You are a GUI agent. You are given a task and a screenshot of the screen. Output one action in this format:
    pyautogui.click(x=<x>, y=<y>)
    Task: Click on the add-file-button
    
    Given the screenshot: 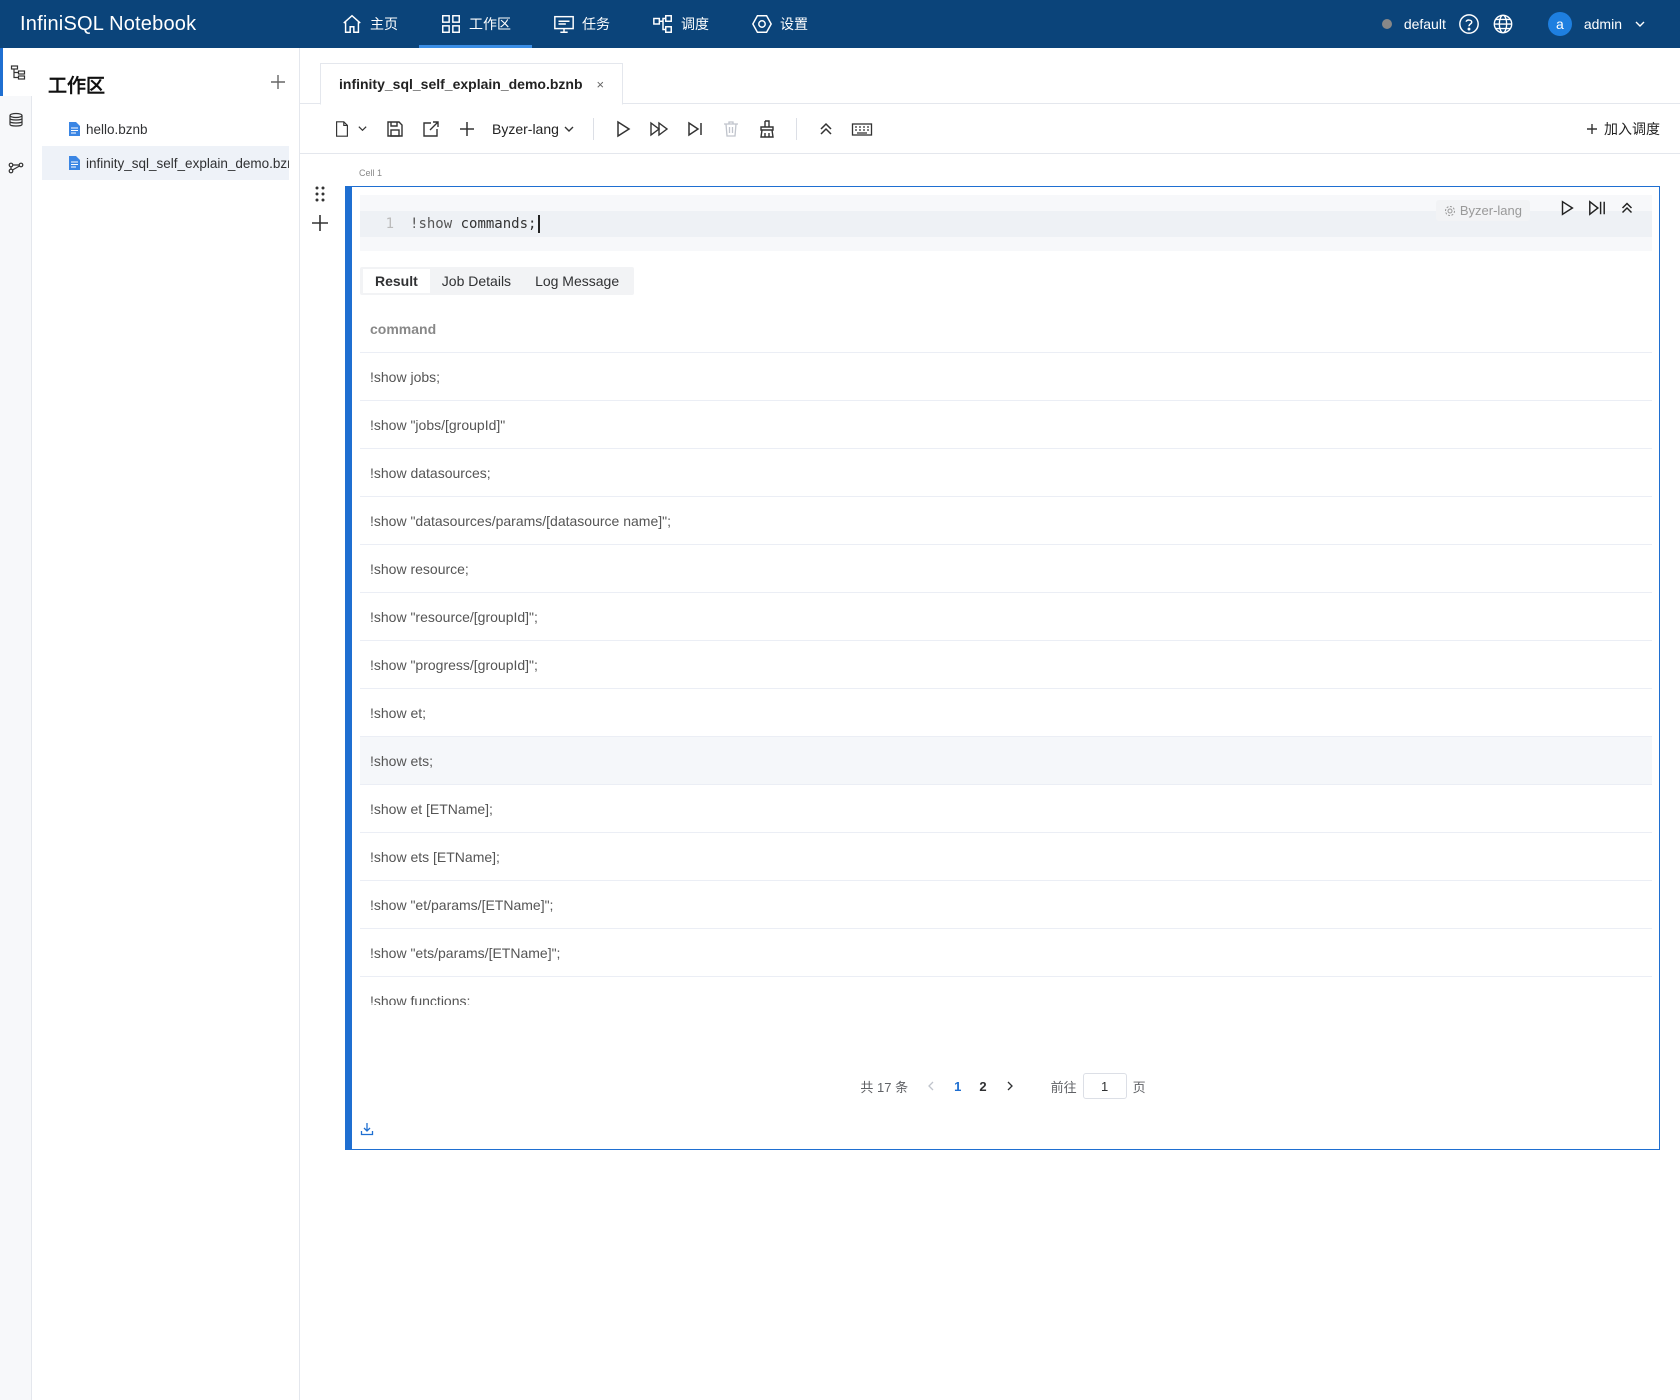 What is the action you would take?
    pyautogui.click(x=278, y=84)
    